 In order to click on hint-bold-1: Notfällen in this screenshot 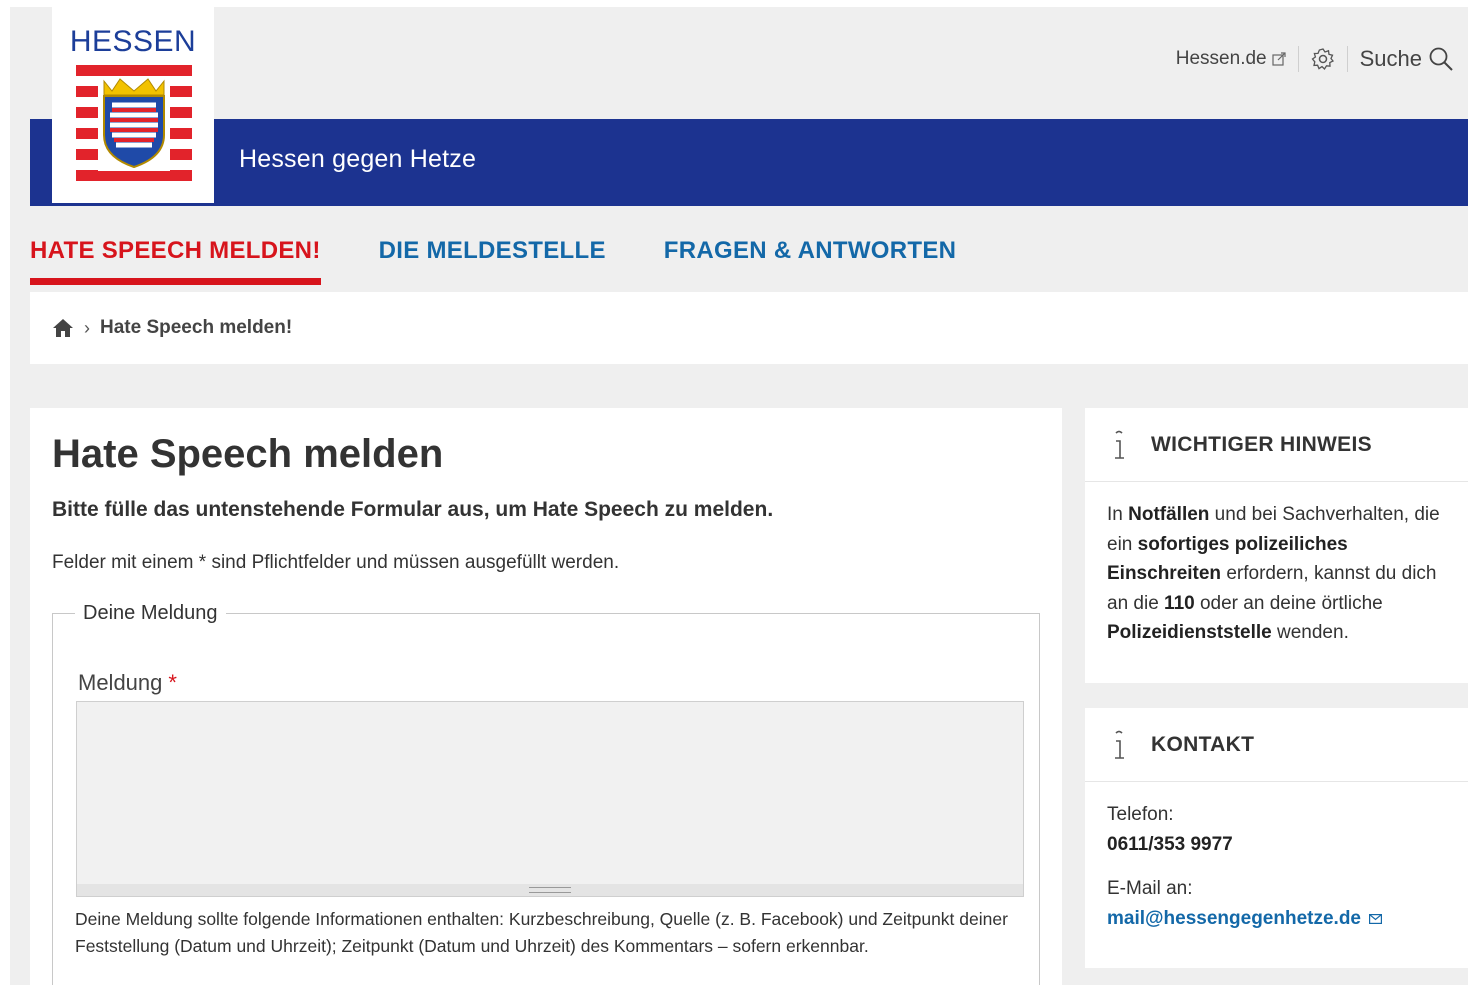, I will do `click(1169, 514)`.